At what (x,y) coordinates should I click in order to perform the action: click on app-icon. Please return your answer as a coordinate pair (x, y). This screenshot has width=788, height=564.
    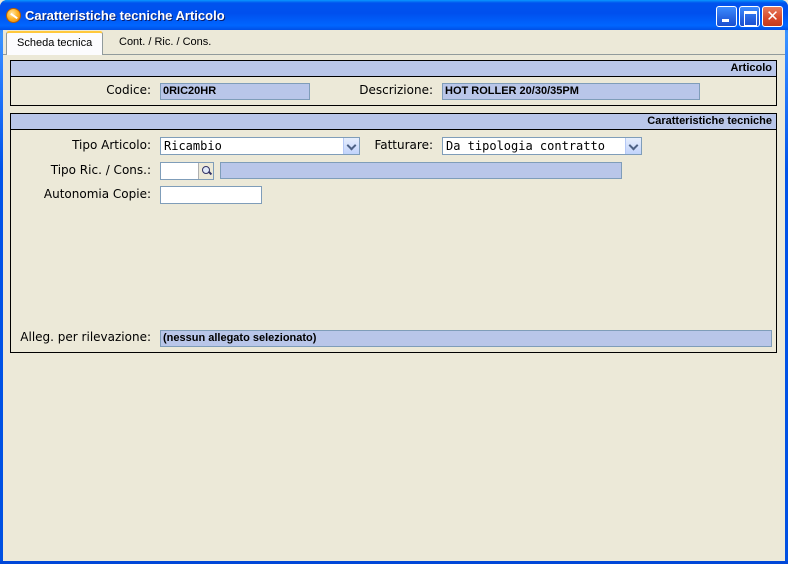
    Looking at the image, I should click on (13, 15).